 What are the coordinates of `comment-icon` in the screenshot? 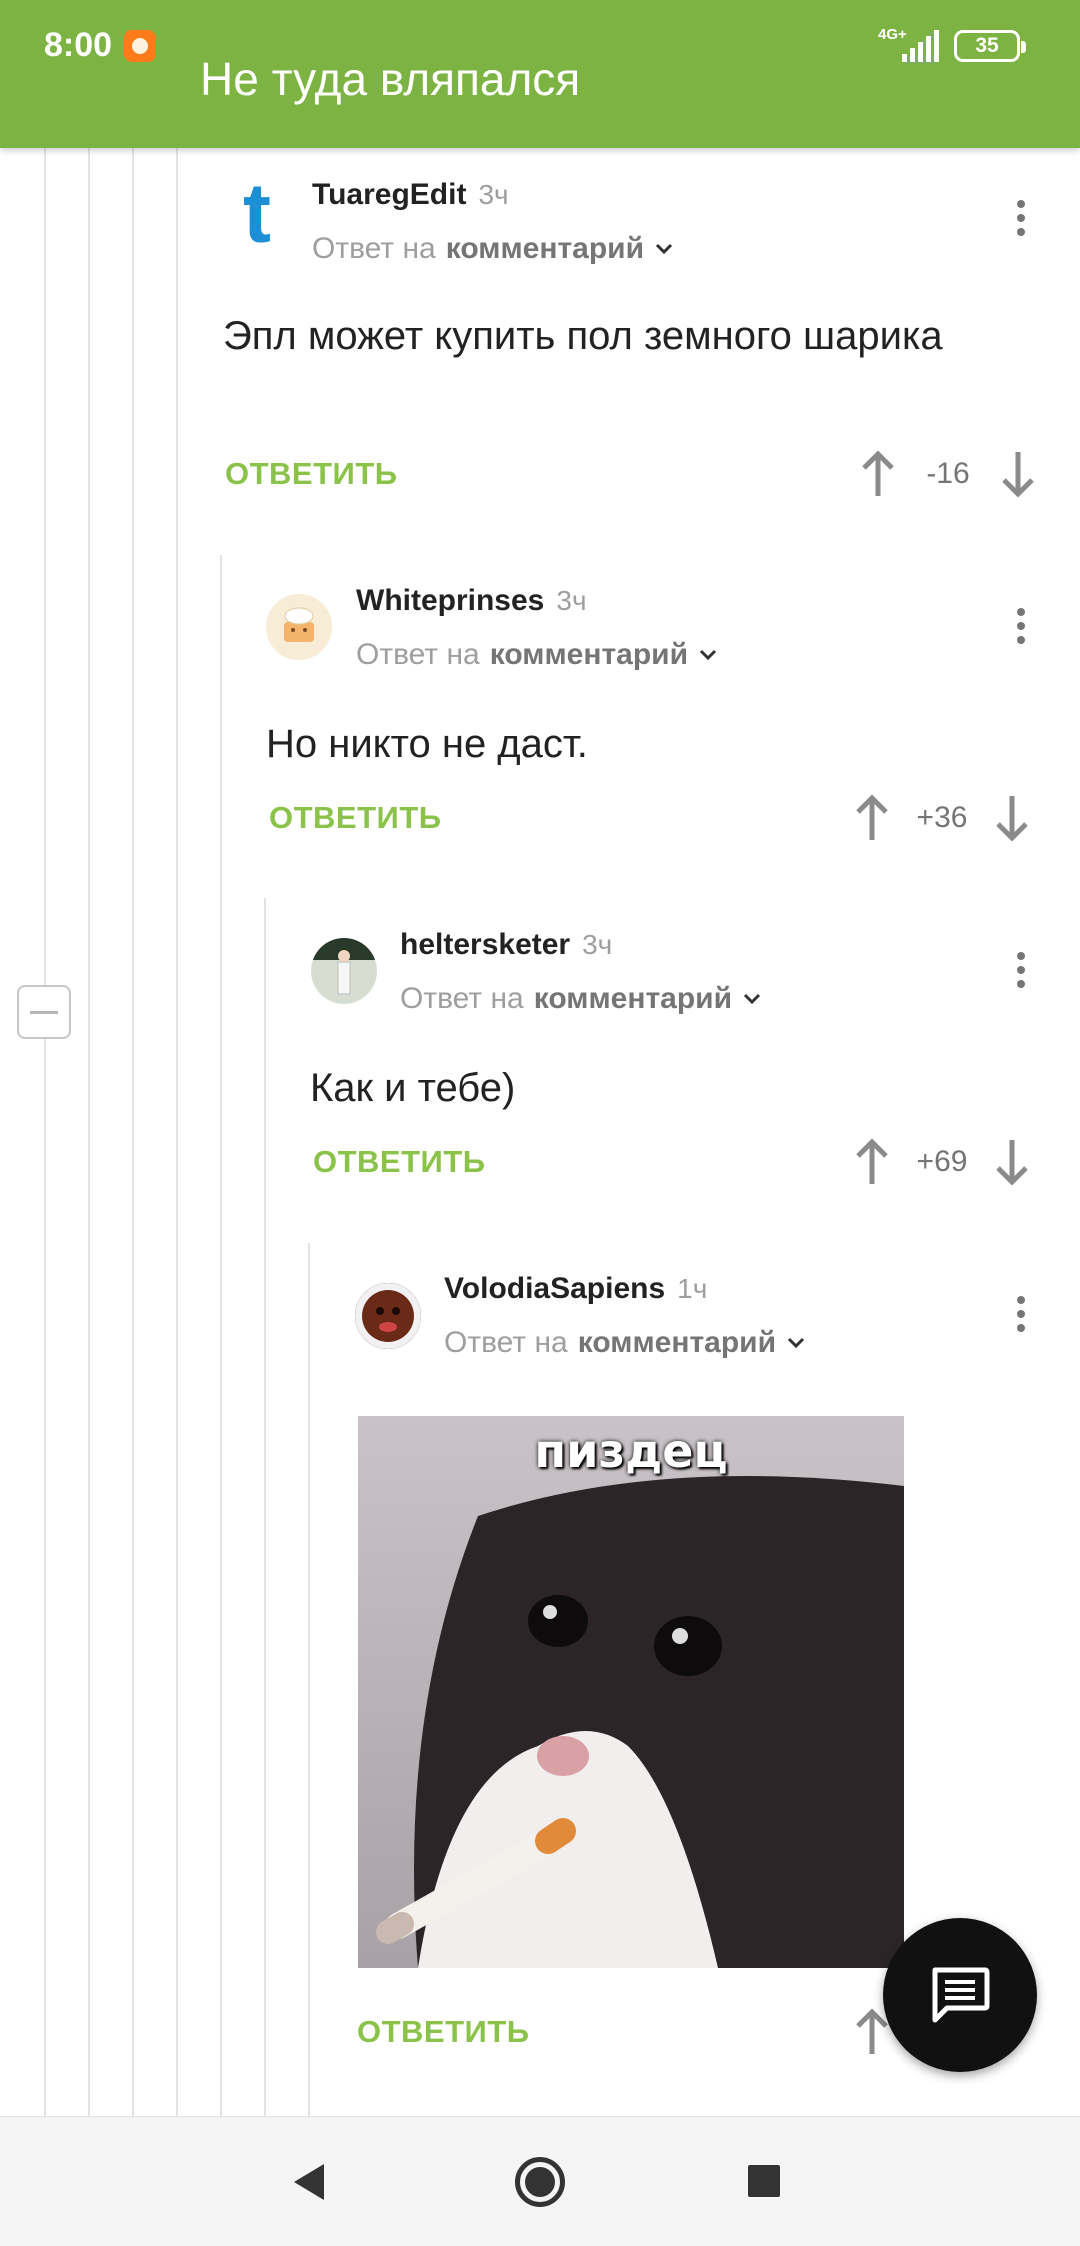 It's located at (961, 1995).